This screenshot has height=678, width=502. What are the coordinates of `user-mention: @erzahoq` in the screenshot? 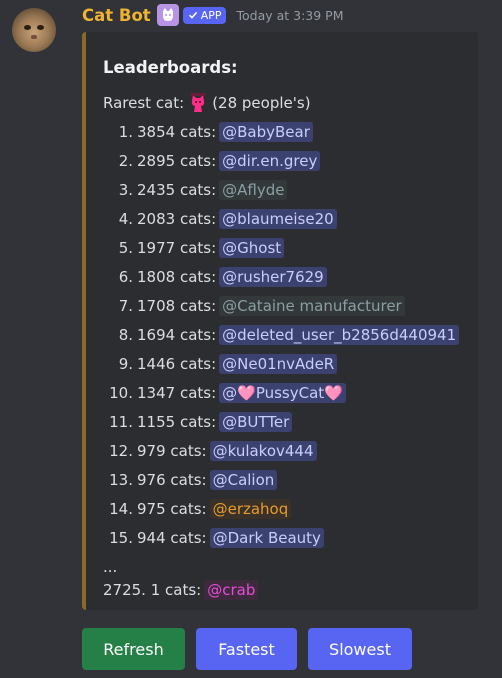 It's located at (250, 509).